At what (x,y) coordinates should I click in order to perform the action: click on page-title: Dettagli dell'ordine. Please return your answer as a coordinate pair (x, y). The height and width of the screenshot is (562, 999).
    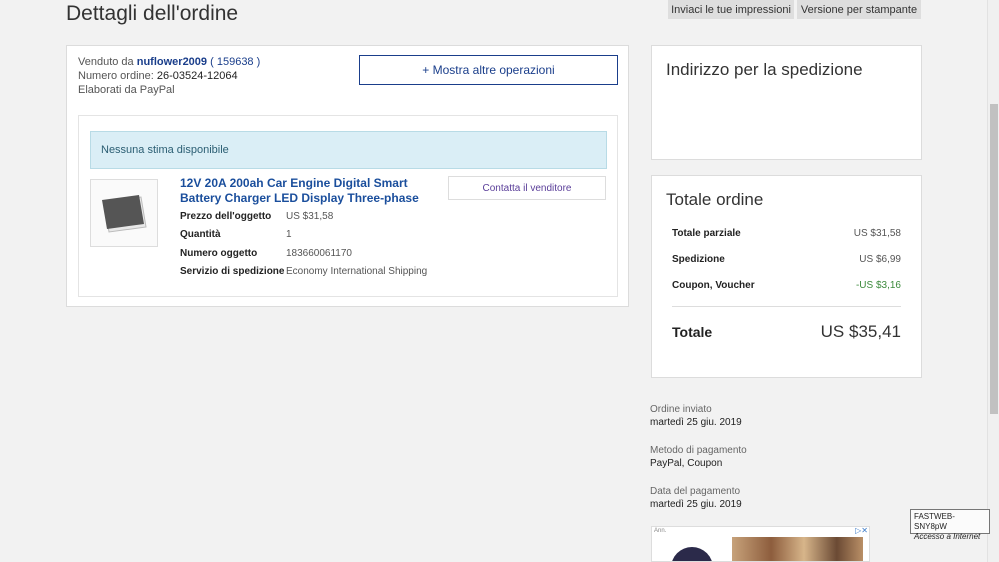
    Looking at the image, I should click on (152, 13).